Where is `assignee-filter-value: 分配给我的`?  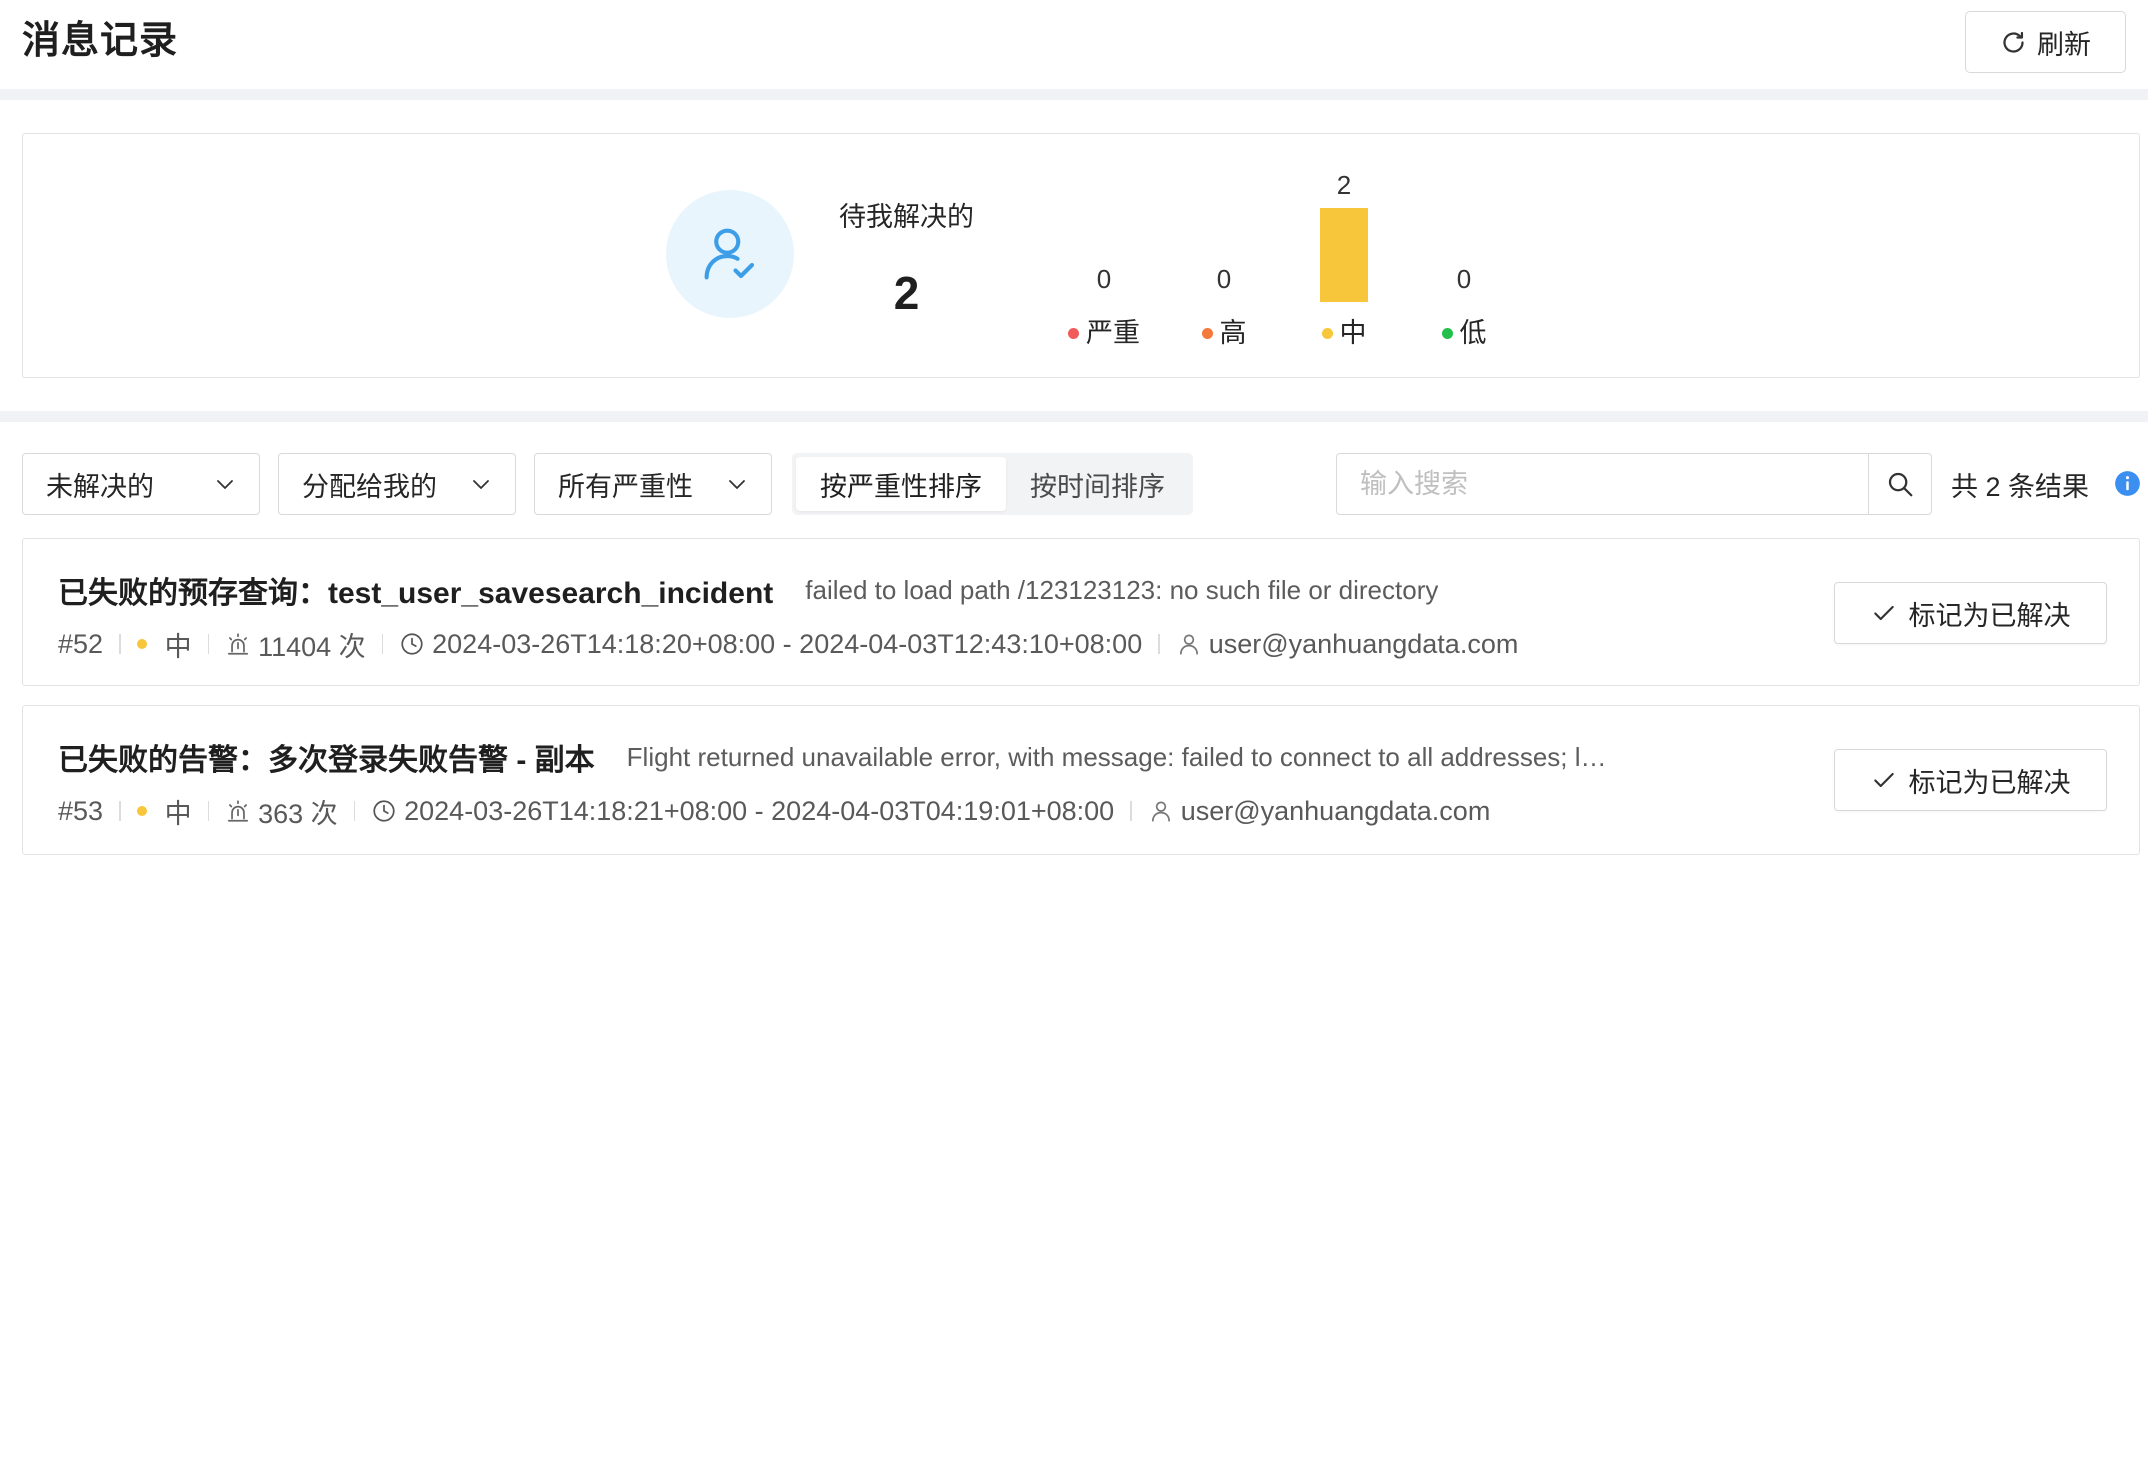
assignee-filter-value: 分配给我的 is located at coordinates (369, 486).